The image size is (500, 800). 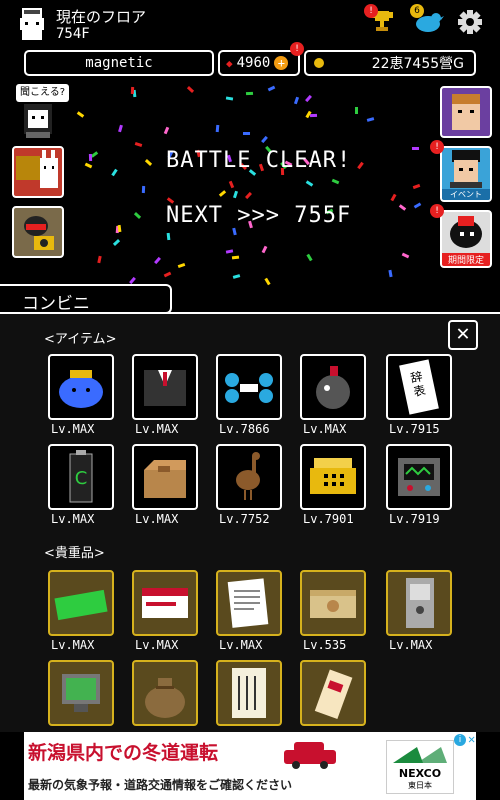 I want to click on event-button: イベント, so click(x=466, y=174).